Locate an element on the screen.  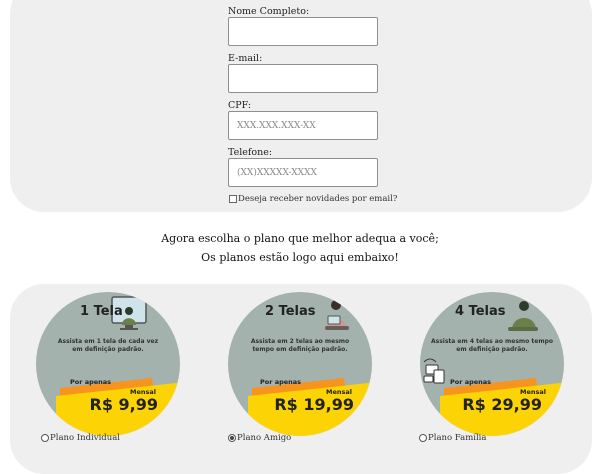
cpf-input is located at coordinates (303, 125).